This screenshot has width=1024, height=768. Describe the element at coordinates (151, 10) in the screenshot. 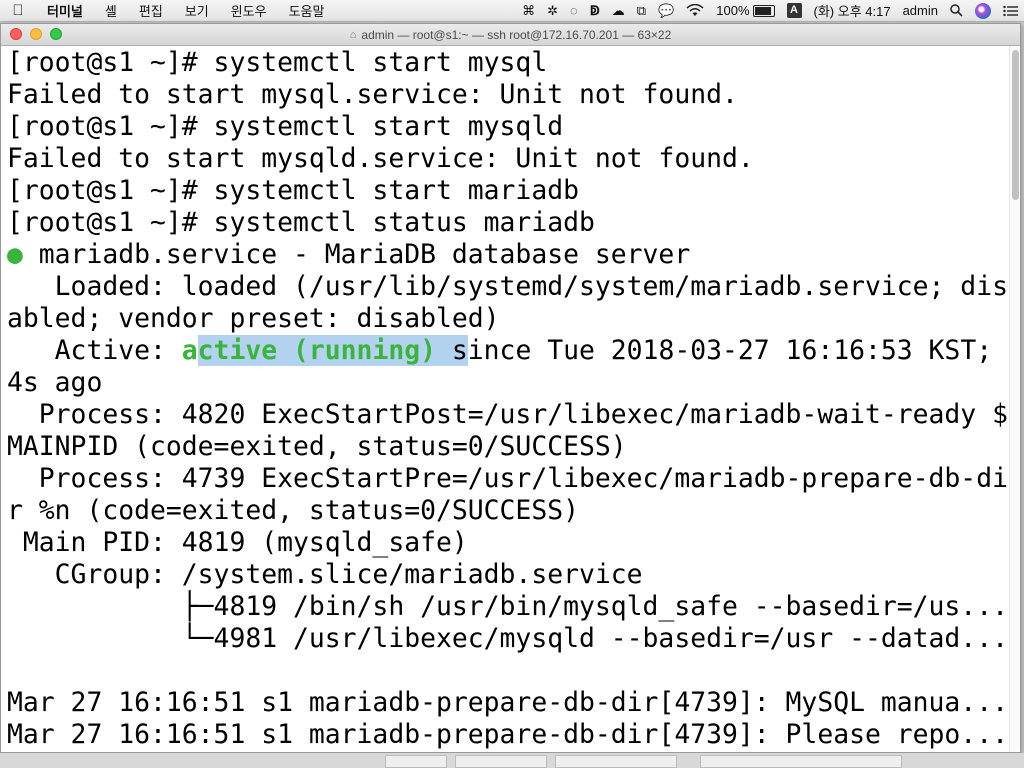

I see `menu-edit: 편집` at that location.